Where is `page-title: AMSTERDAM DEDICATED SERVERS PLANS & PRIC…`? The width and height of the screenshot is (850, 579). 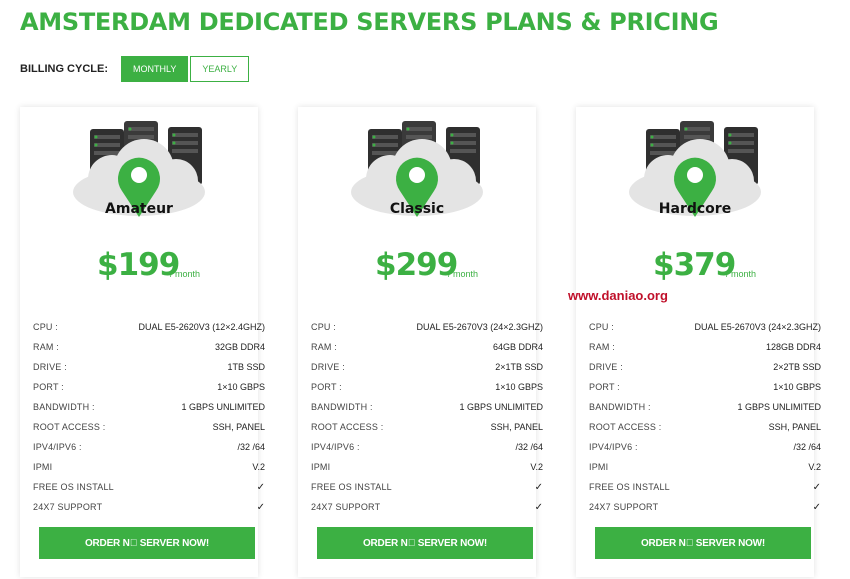 page-title: AMSTERDAM DEDICATED SERVERS PLANS & PRIC… is located at coordinates (369, 22).